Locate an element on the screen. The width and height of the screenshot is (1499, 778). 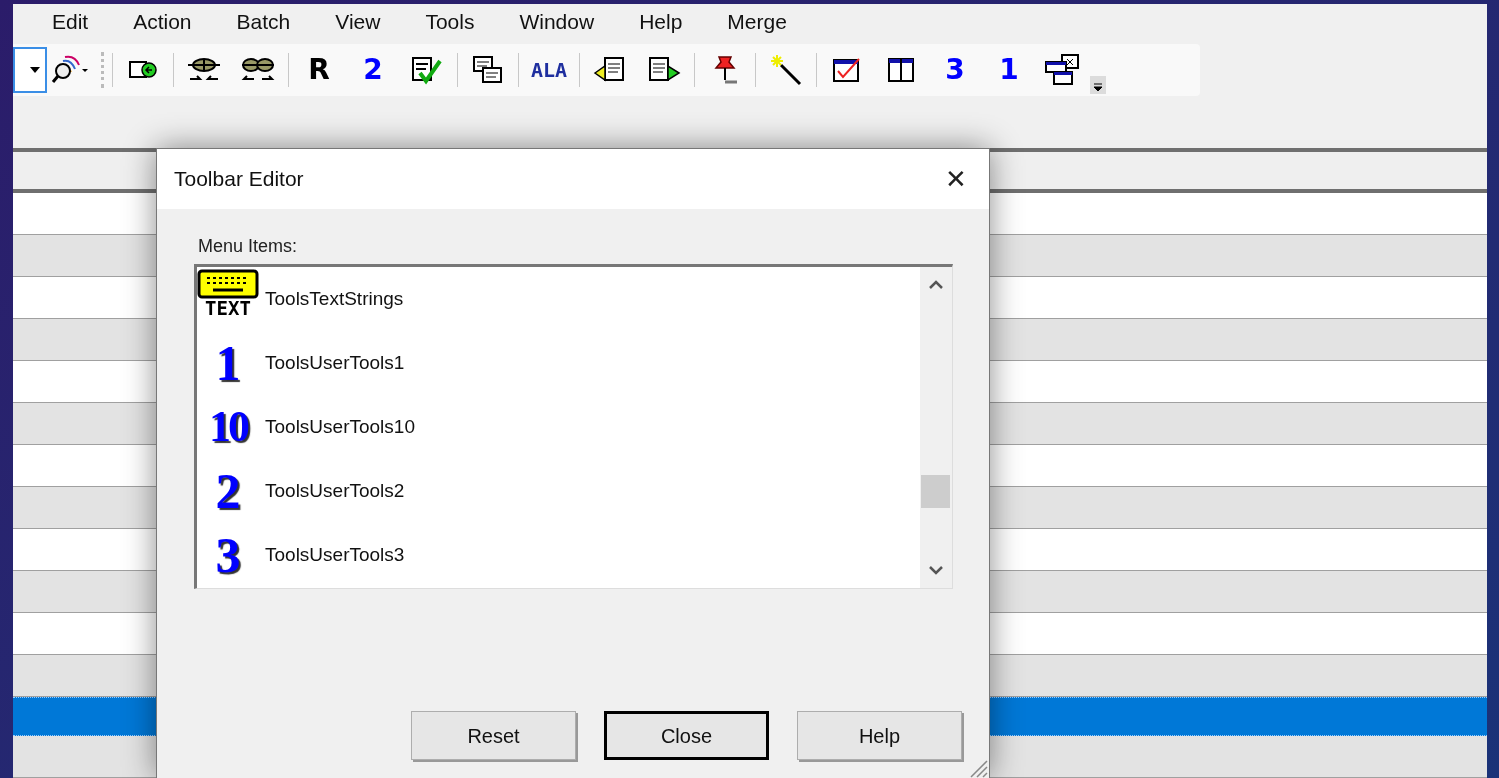
number-icon: 2 is located at coordinates (228, 491).